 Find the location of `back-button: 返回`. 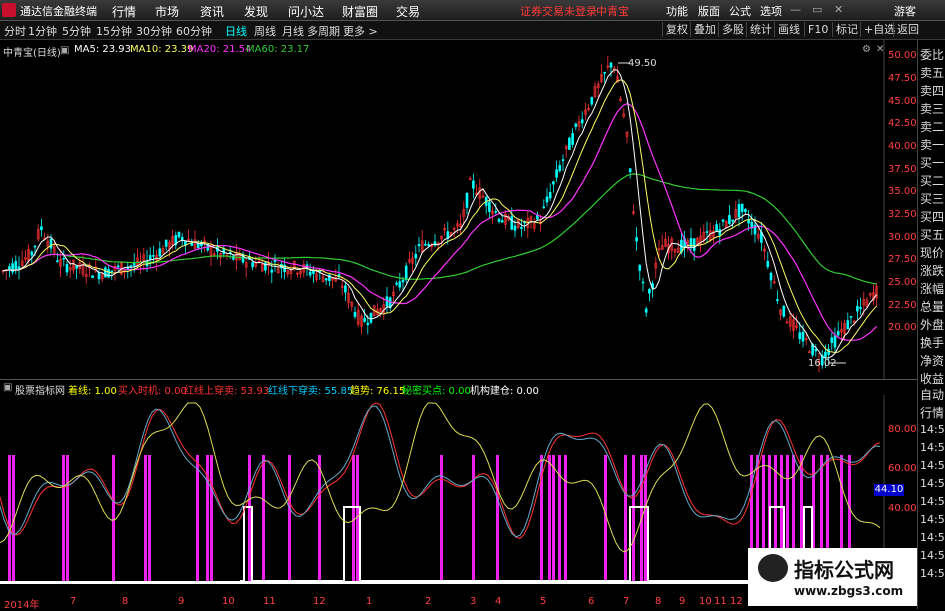

back-button: 返回 is located at coordinates (907, 29).